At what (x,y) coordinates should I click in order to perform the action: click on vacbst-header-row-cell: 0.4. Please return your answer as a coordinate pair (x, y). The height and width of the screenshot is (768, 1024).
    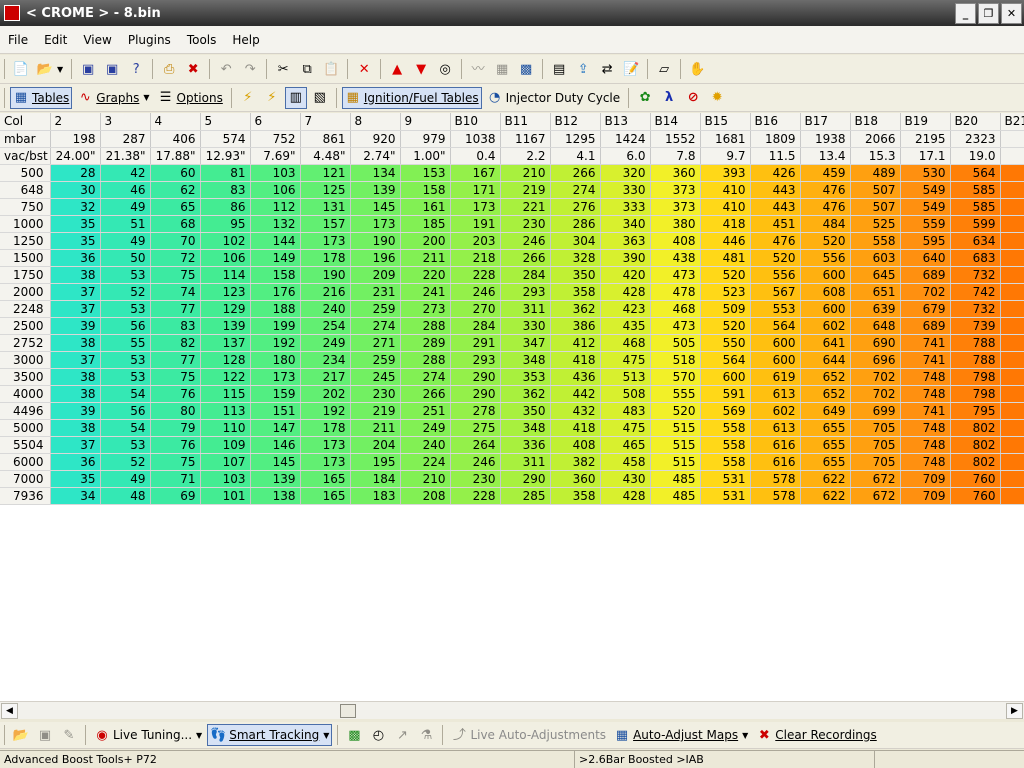
    Looking at the image, I should click on (475, 156).